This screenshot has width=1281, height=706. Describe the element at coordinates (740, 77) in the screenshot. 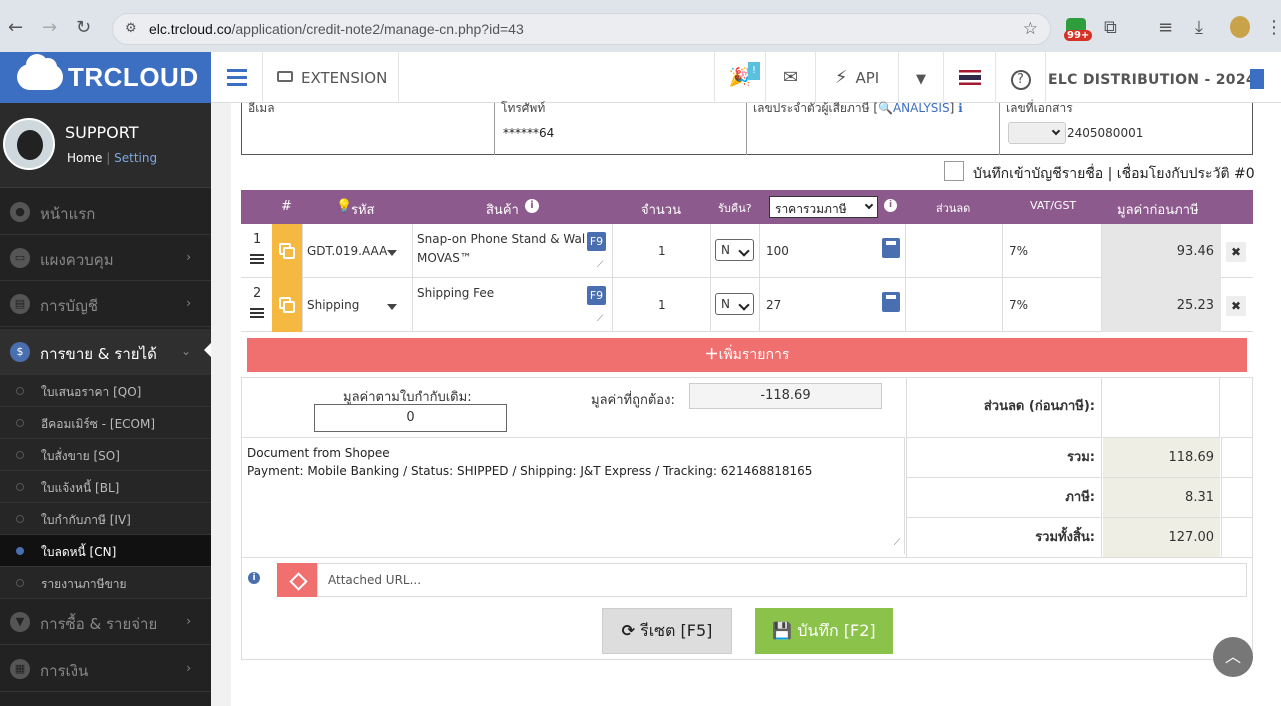

I see `announcement-button: 🎉!` at that location.